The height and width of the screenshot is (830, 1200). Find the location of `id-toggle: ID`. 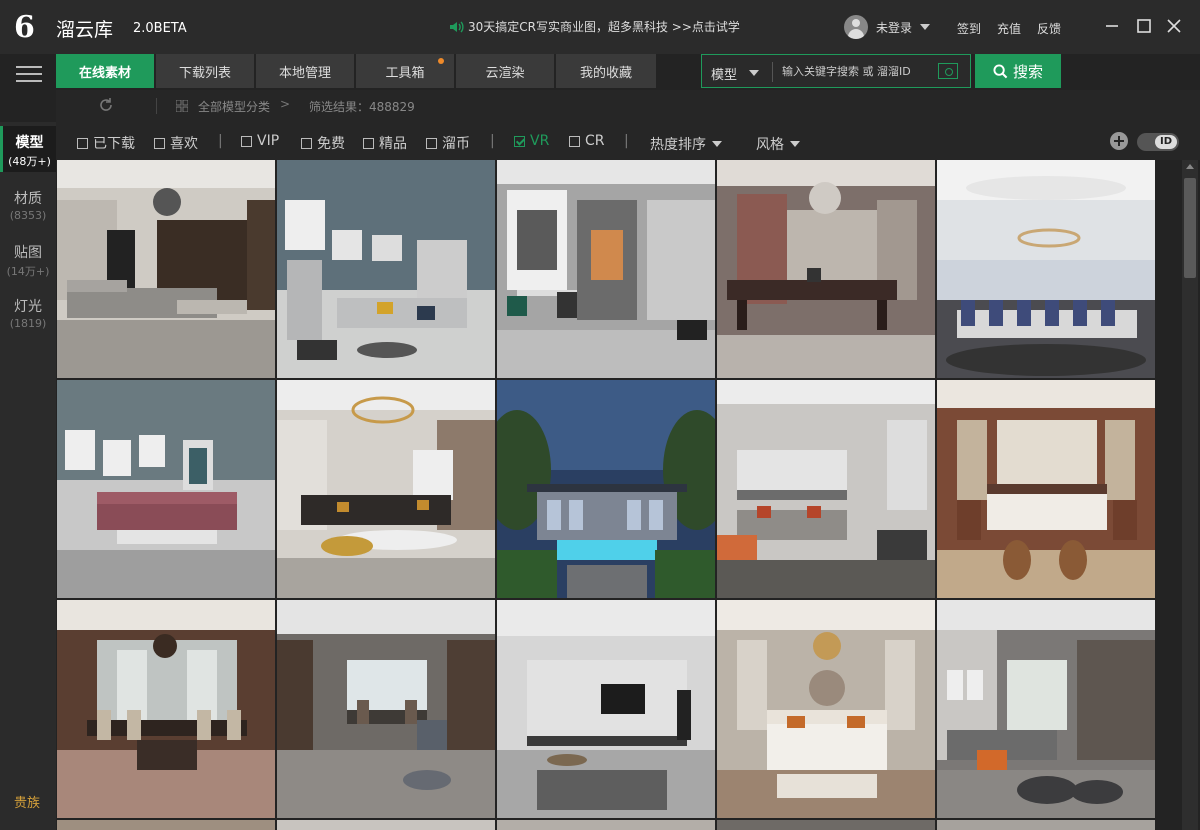

id-toggle: ID is located at coordinates (1158, 142).